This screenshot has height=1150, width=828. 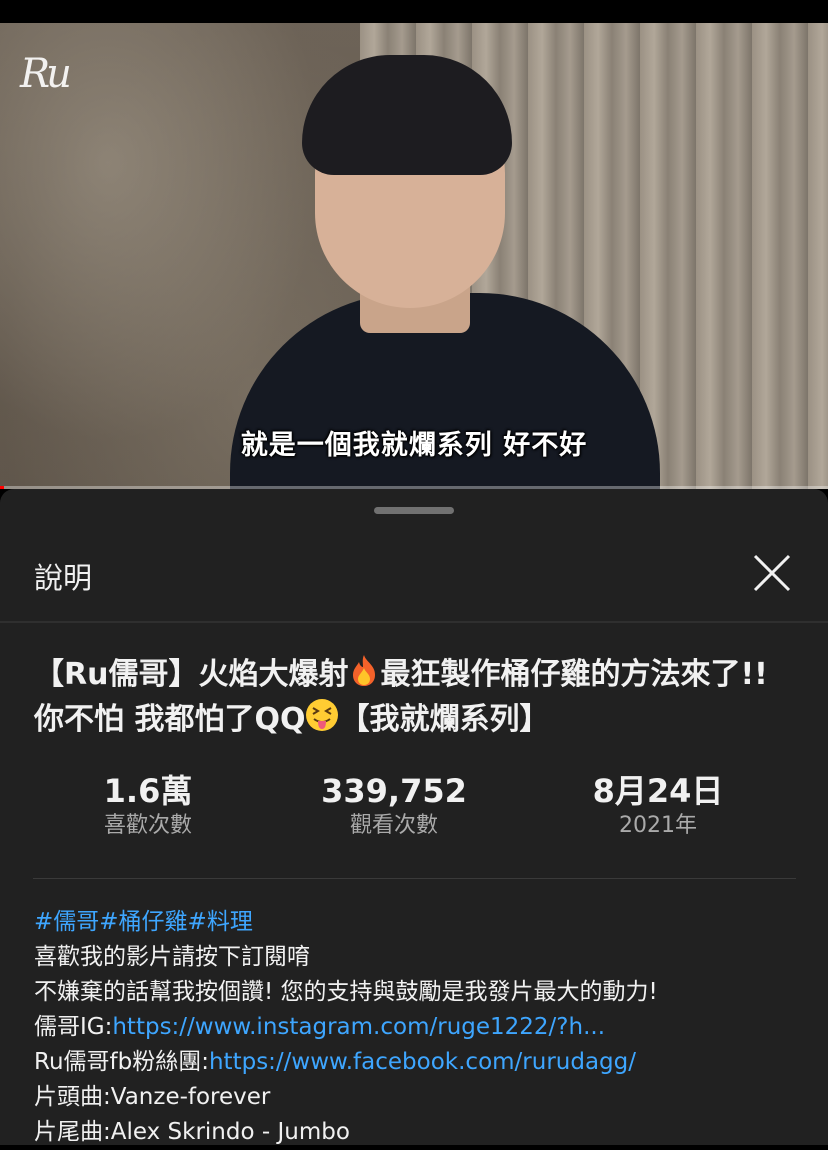 I want to click on sheet-drag-handle, so click(x=414, y=510).